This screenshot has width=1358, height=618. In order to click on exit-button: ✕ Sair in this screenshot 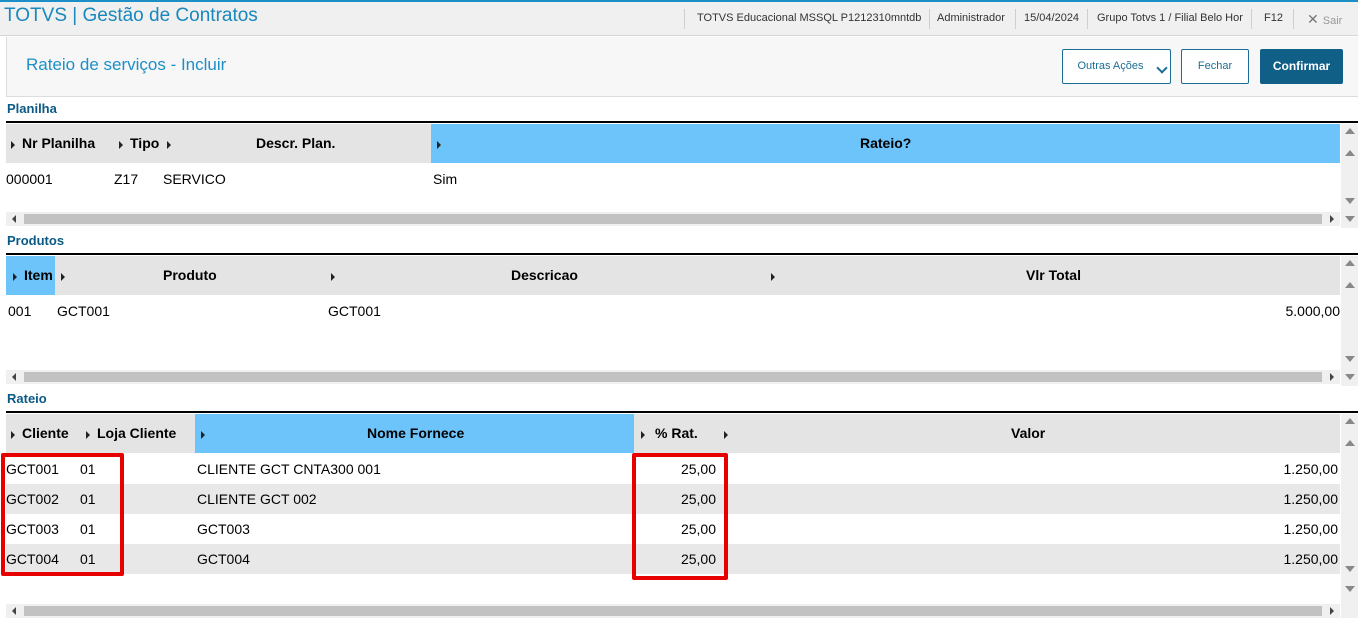, I will do `click(1324, 19)`.